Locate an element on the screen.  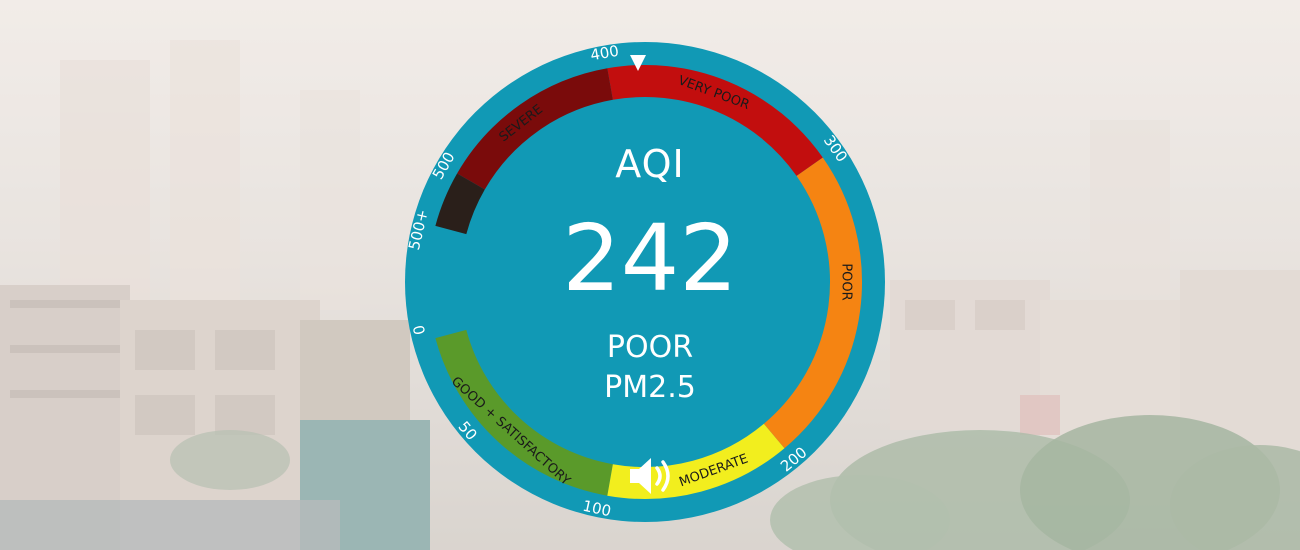
aqi-status: POOR is located at coordinates (650, 347).